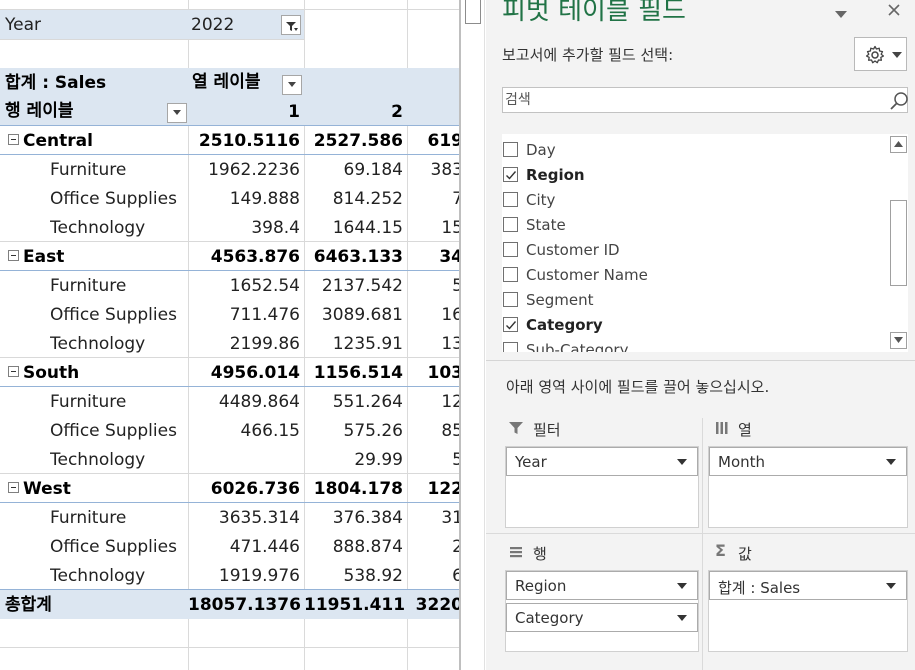 The width and height of the screenshot is (915, 670). I want to click on field-label: Customer ID, so click(573, 250).